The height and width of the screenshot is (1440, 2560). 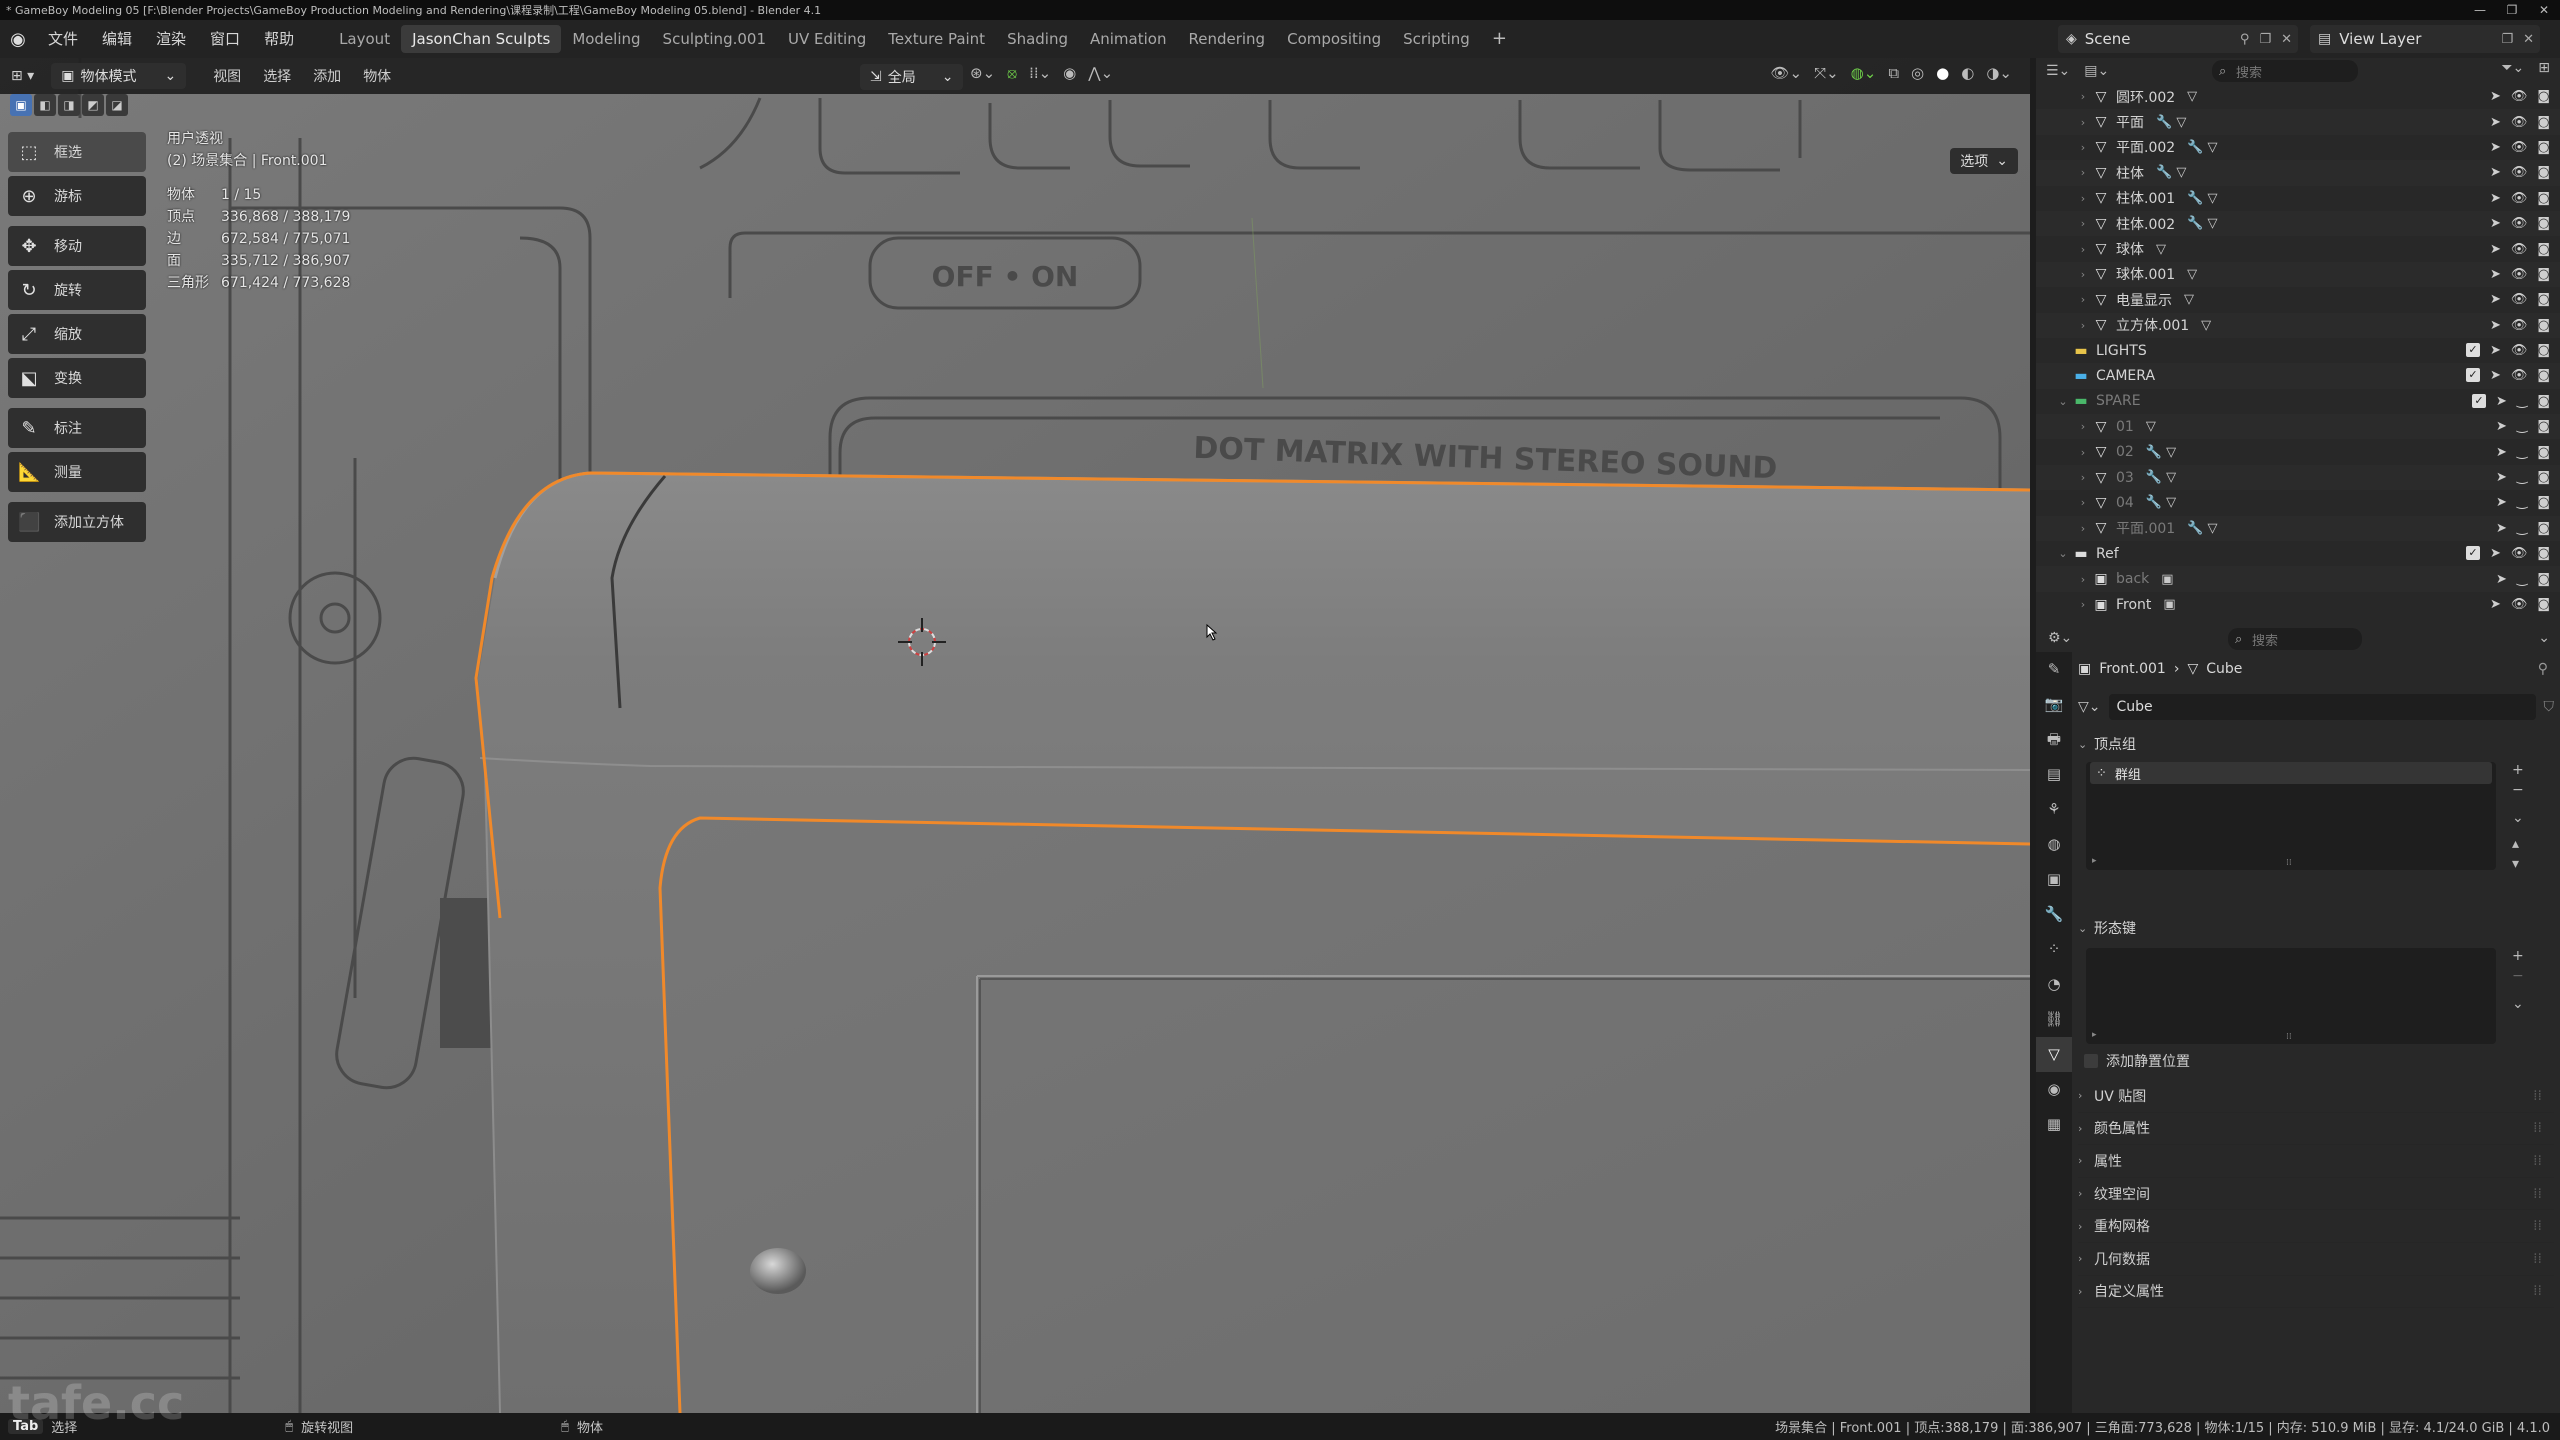 What do you see at coordinates (45, 105) in the screenshot?
I see `select-extend-icon: ◧` at bounding box center [45, 105].